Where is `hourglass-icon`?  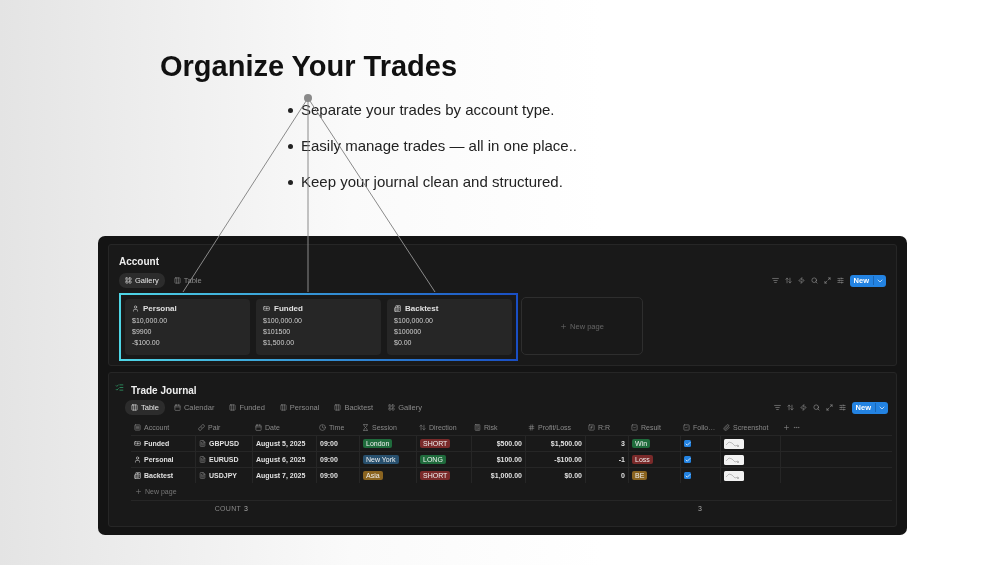
hourglass-icon is located at coordinates (365, 427).